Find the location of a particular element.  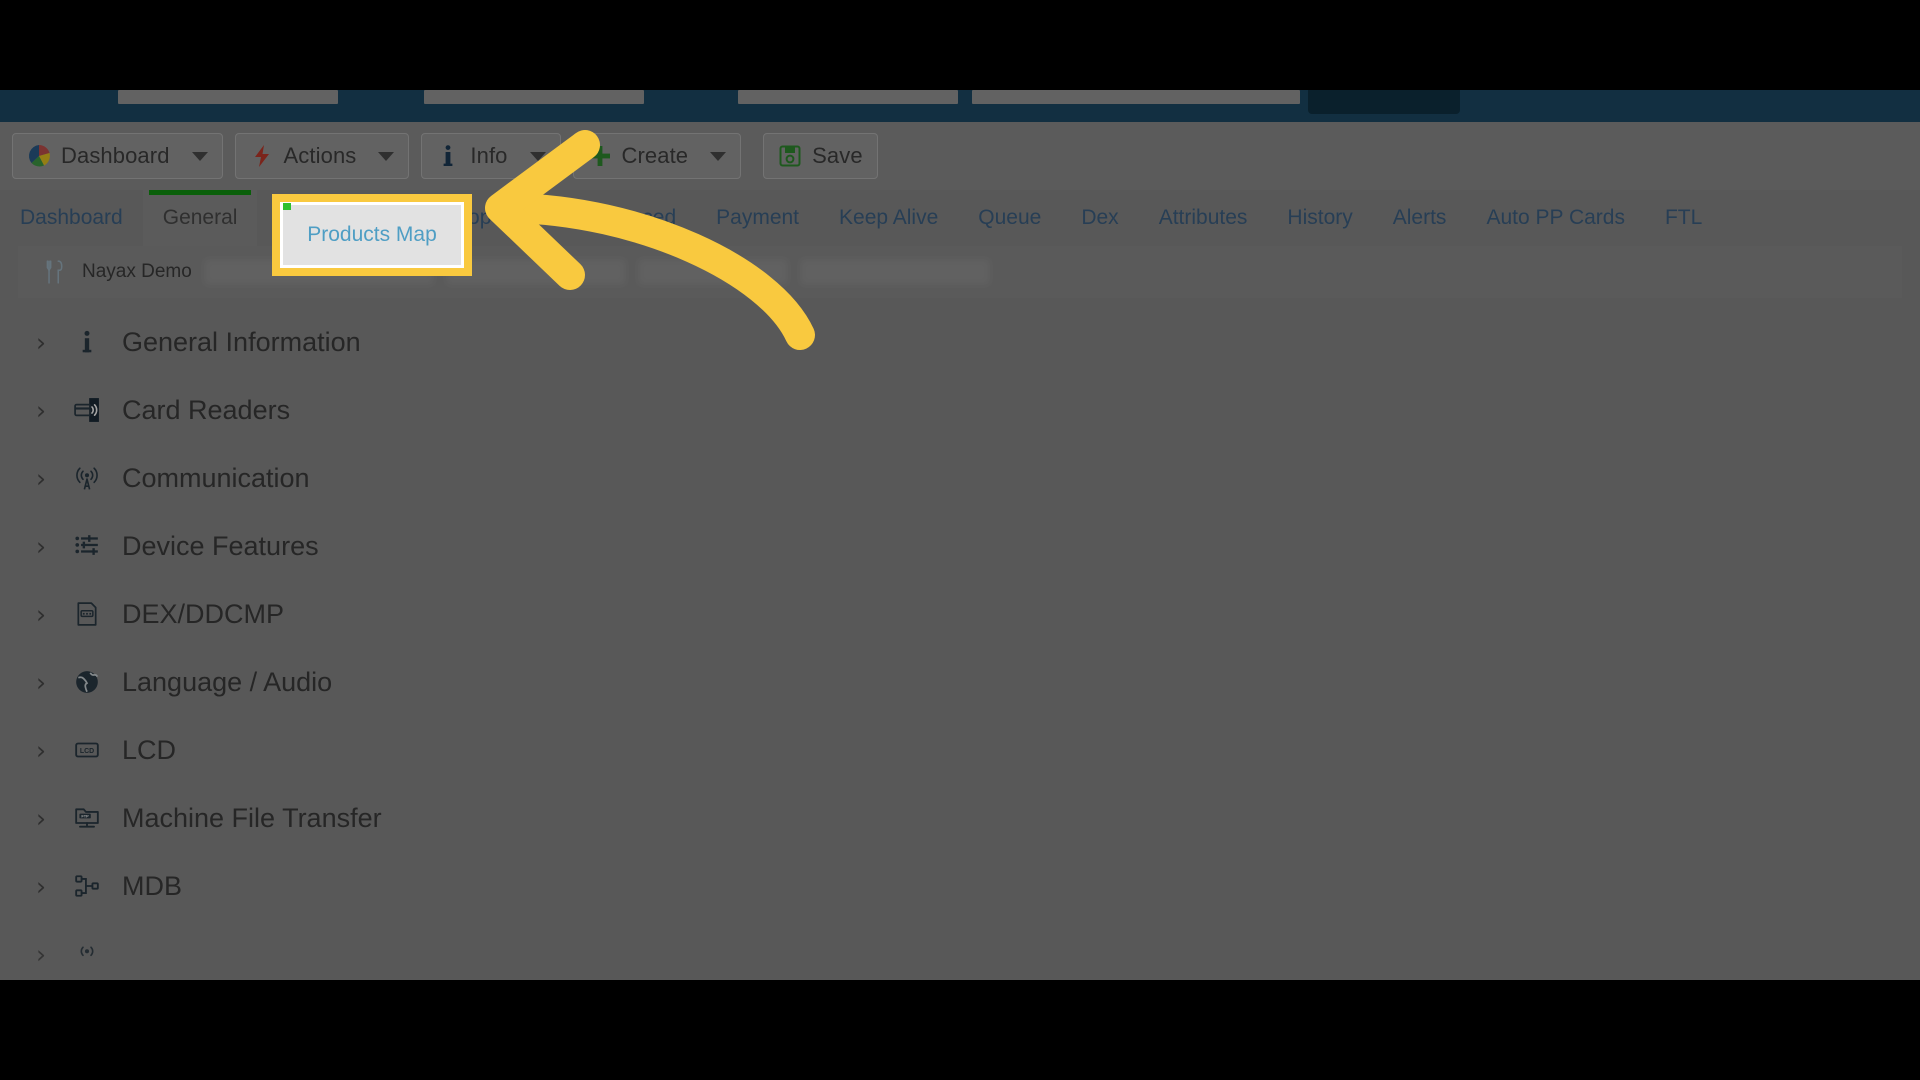

tab-products-map: Products Map is located at coordinates (342, 218).